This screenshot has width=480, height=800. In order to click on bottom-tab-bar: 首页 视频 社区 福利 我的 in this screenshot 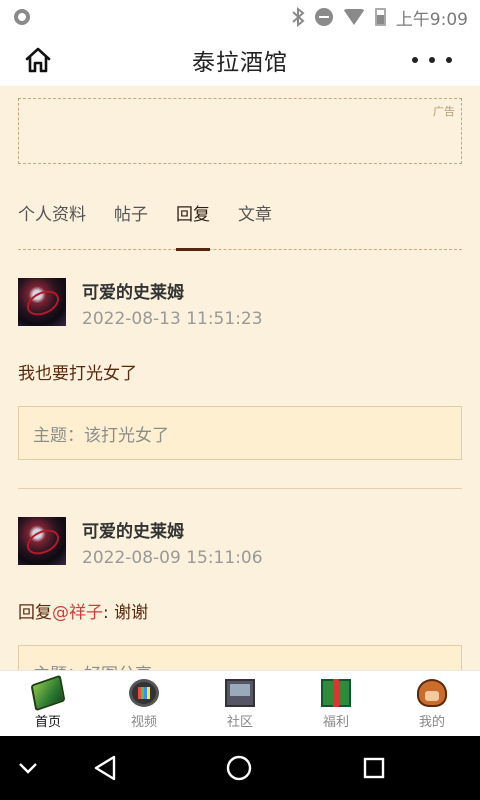, I will do `click(240, 703)`.